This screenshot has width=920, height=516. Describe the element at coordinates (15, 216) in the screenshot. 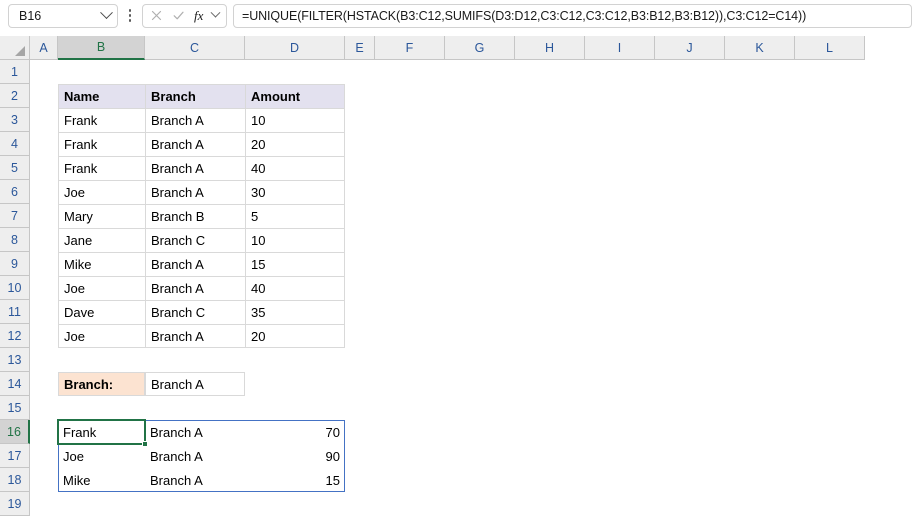

I see `row-header-7: 7` at that location.